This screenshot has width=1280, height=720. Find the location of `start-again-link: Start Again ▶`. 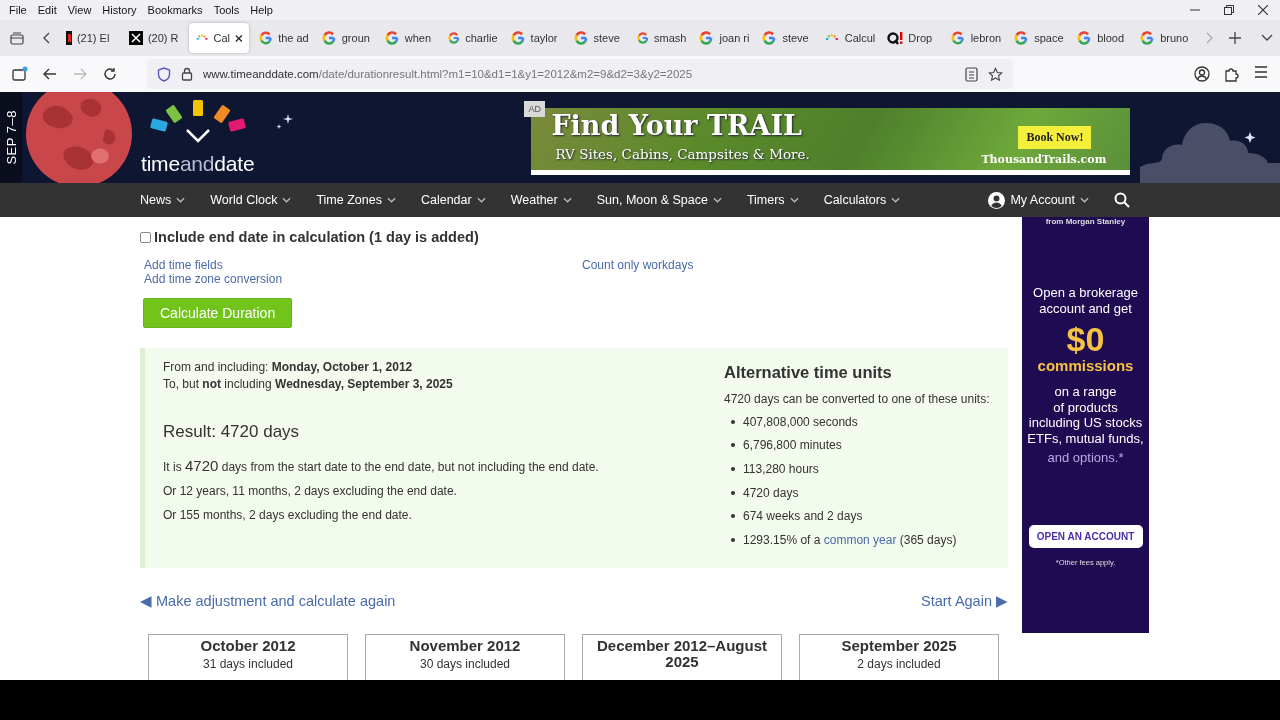

start-again-link: Start Again ▶ is located at coordinates (964, 601).